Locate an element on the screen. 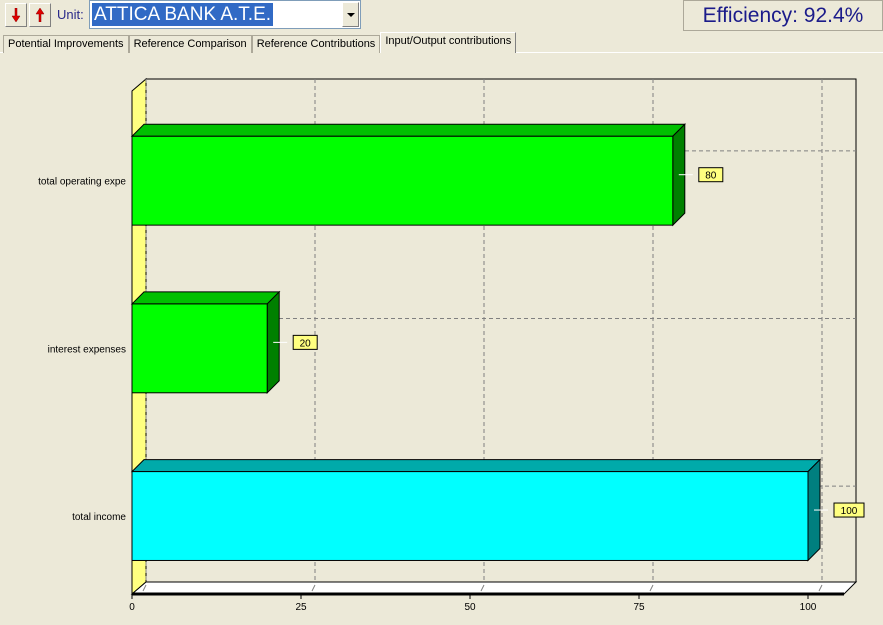 This screenshot has height=625, width=883. y-category-label: total income is located at coordinates (99, 517).